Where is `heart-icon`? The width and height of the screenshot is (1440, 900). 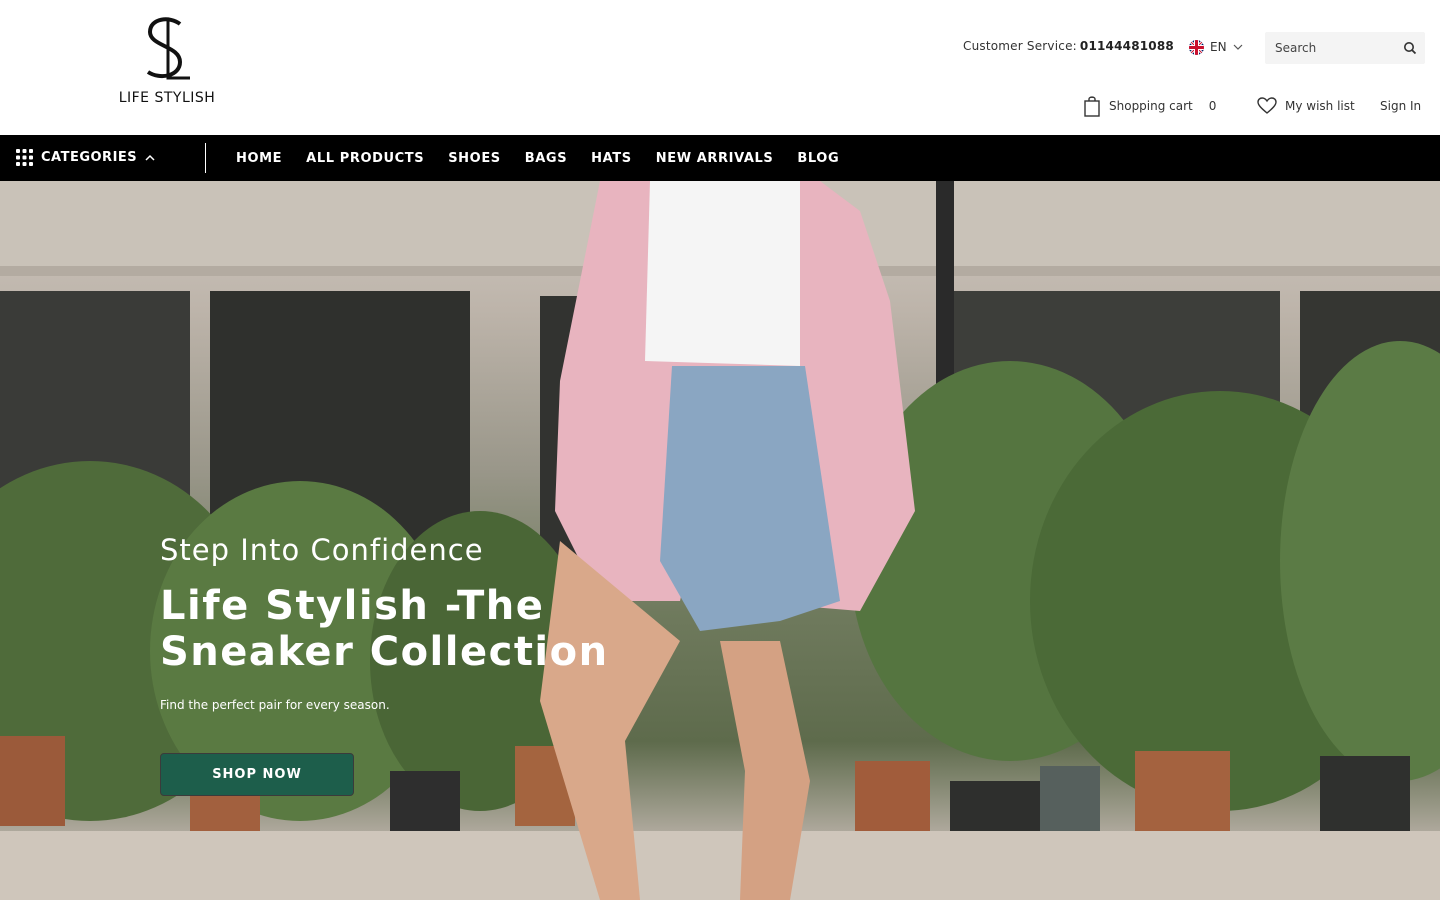
heart-icon is located at coordinates (1267, 105).